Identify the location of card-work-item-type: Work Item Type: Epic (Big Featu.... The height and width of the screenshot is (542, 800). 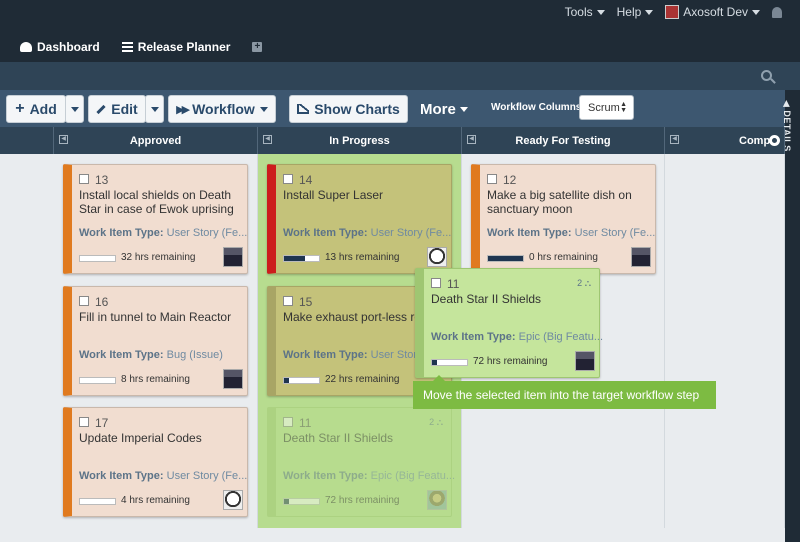
(369, 476).